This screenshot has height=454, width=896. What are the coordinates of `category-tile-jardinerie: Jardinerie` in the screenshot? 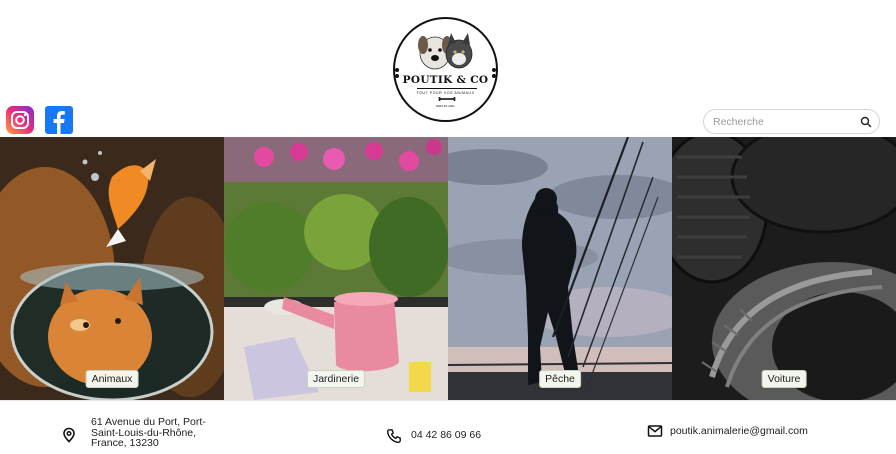 It's located at (336, 268).